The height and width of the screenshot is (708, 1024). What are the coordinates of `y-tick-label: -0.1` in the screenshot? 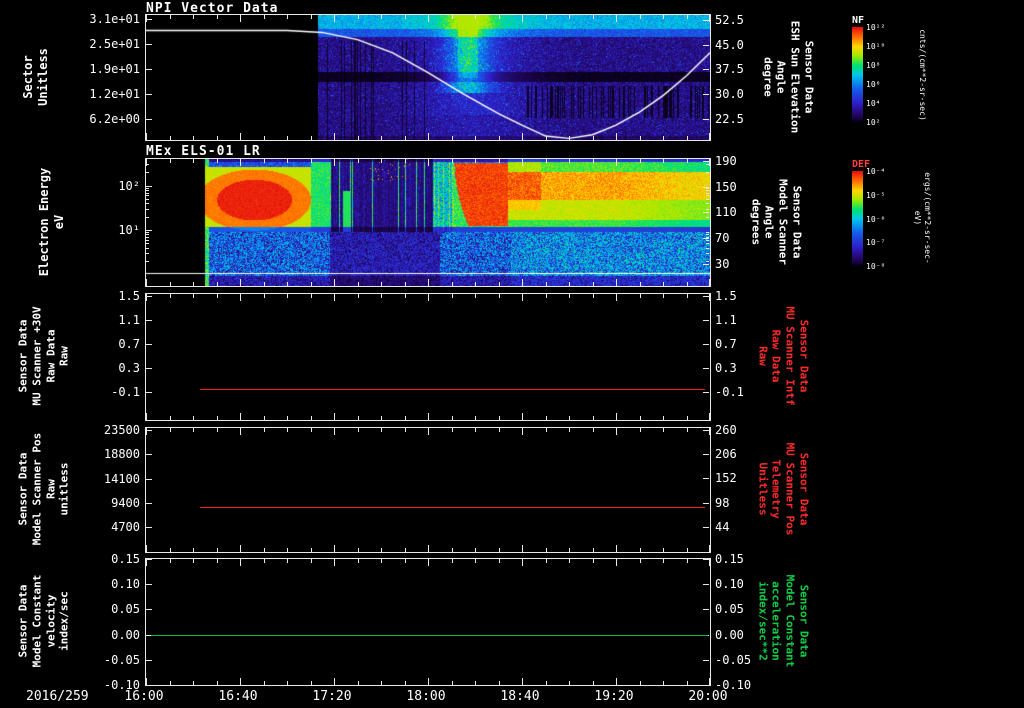 It's located at (125, 391).